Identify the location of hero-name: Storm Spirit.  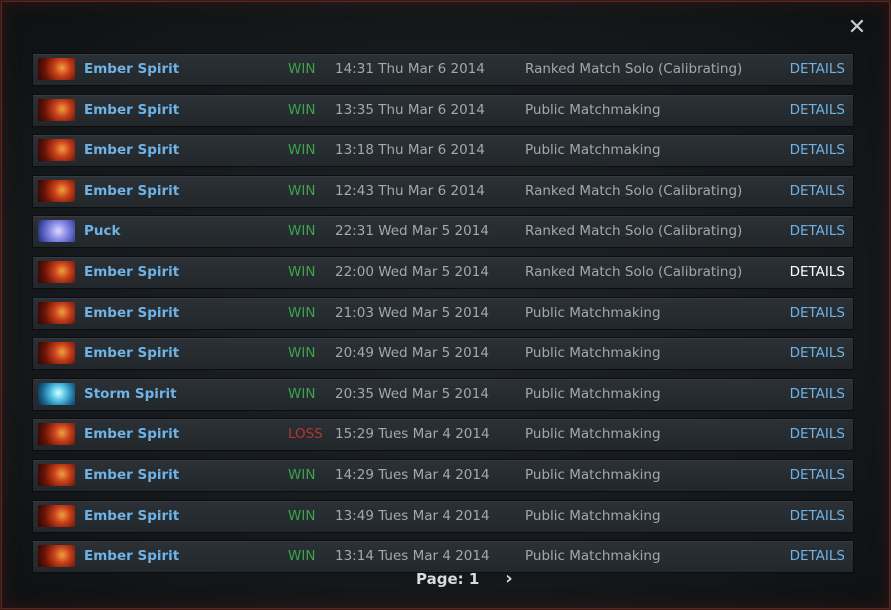
(130, 394).